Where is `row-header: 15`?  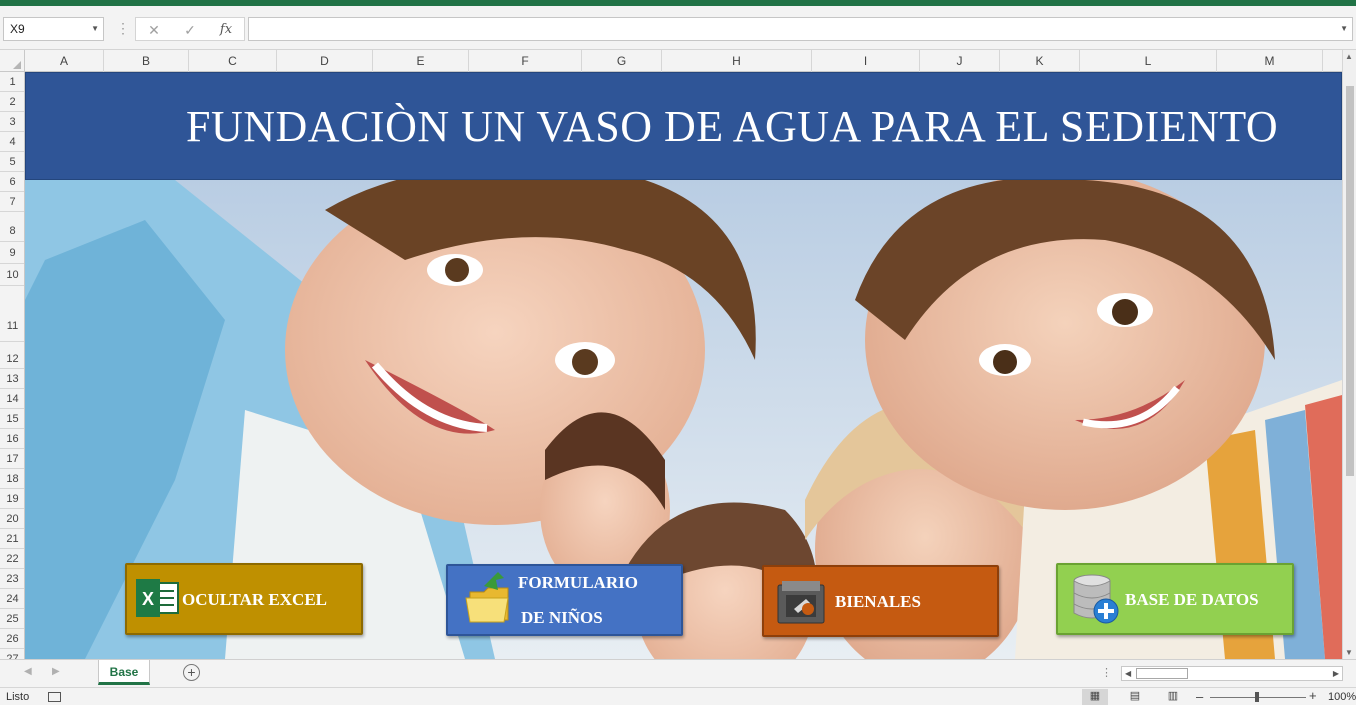
row-header: 15 is located at coordinates (12, 419).